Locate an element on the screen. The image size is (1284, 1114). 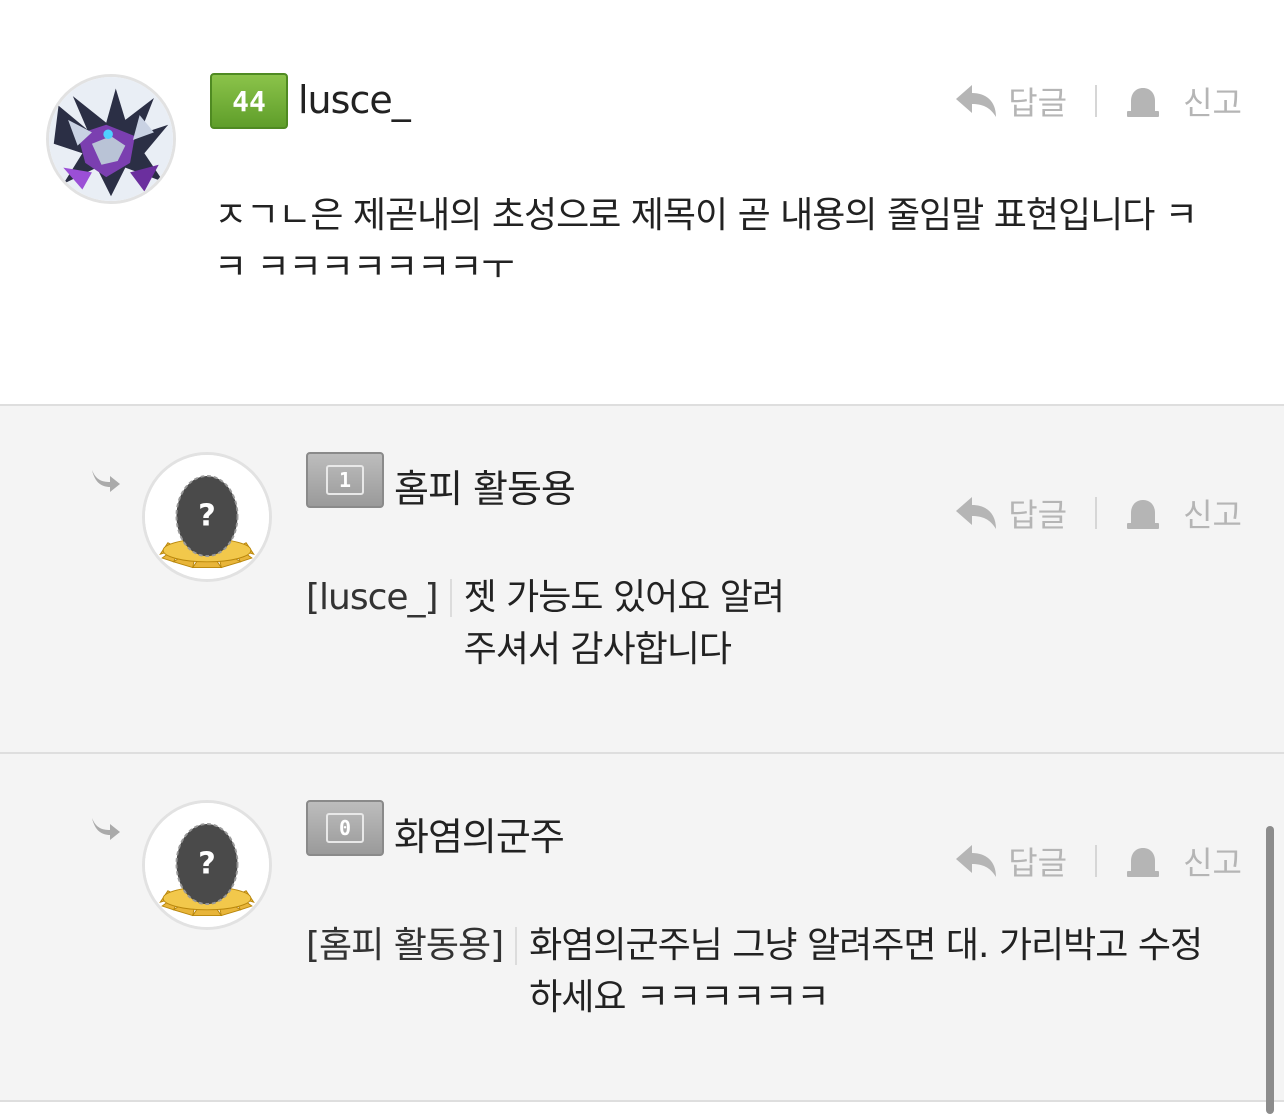
comment-text: 젯 가능도 있어요 알려주셔서 감사합니다 is located at coordinates (624, 623).